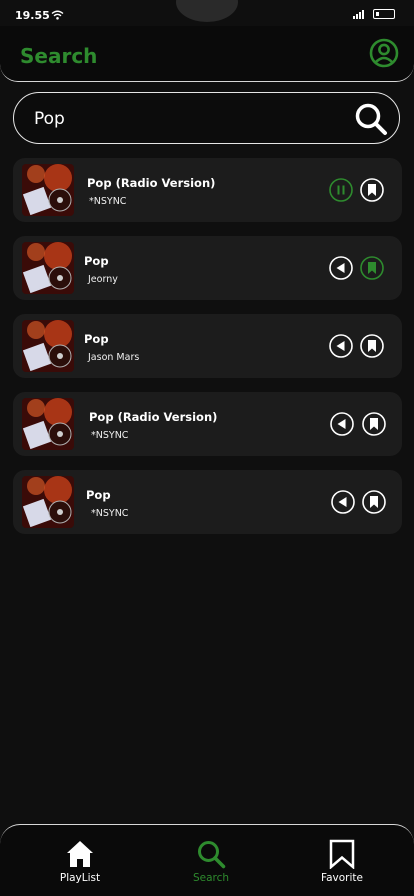 Image resolution: width=414 pixels, height=896 pixels. What do you see at coordinates (32, 15) in the screenshot?
I see `status-time: 19.55` at bounding box center [32, 15].